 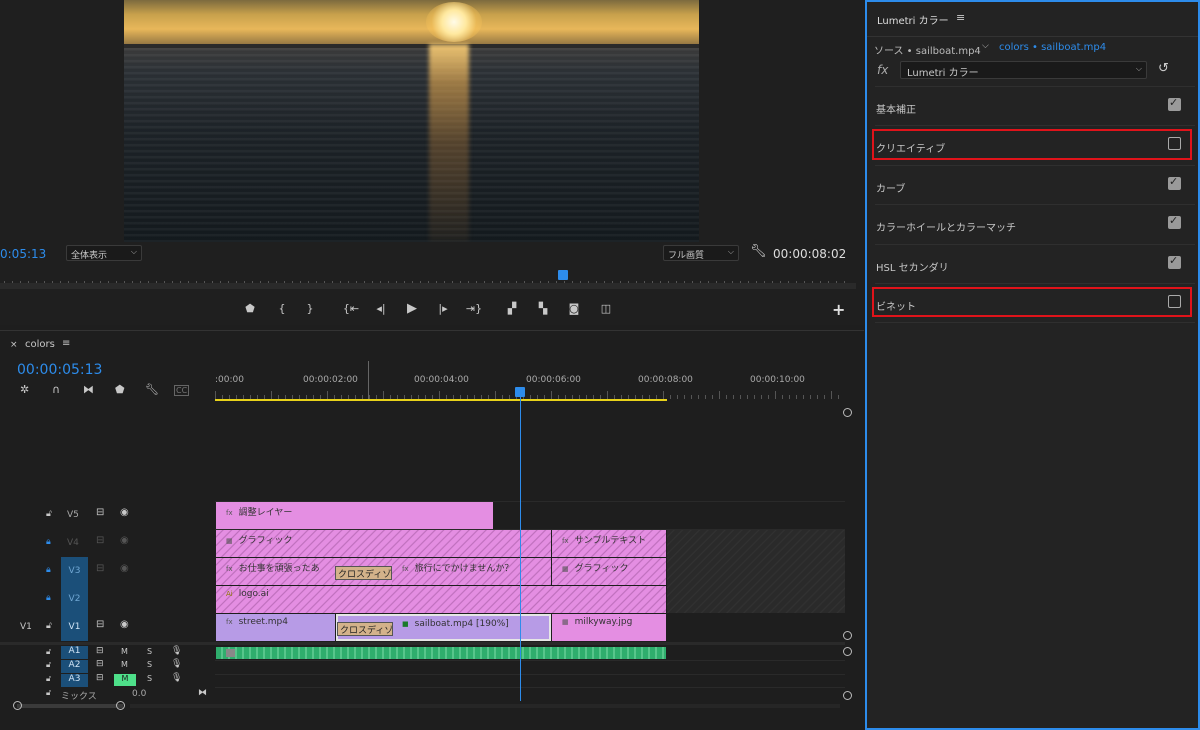 What do you see at coordinates (574, 309) in the screenshot?
I see `camera-icon: ◙` at bounding box center [574, 309].